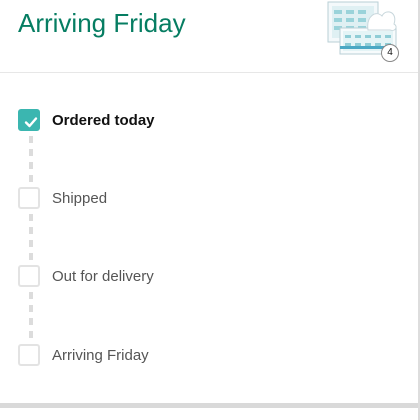  What do you see at coordinates (80, 198) in the screenshot?
I see `step-label: Shipped` at bounding box center [80, 198].